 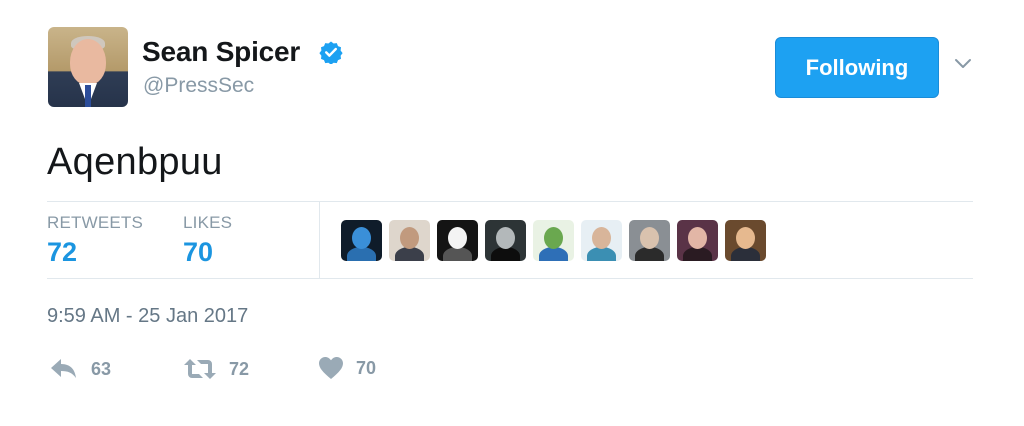 What do you see at coordinates (510, 278) in the screenshot?
I see `stats-bottom-divider` at bounding box center [510, 278].